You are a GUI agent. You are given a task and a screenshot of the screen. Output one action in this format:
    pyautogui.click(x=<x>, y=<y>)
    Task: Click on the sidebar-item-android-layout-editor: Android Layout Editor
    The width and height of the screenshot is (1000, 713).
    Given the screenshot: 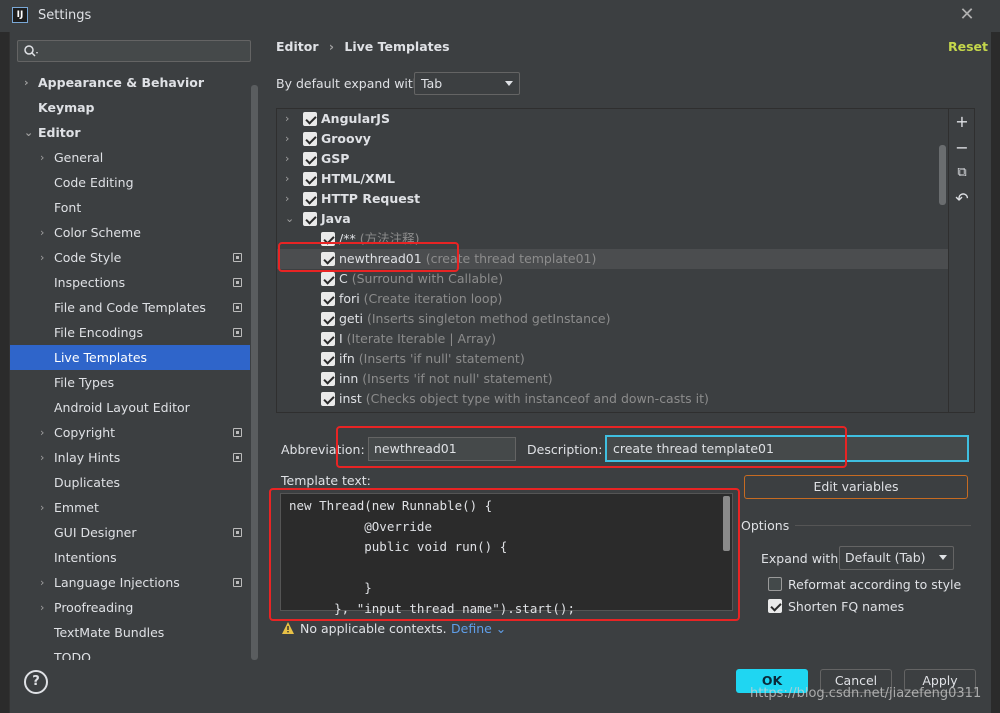 What is the action you would take?
    pyautogui.click(x=130, y=407)
    